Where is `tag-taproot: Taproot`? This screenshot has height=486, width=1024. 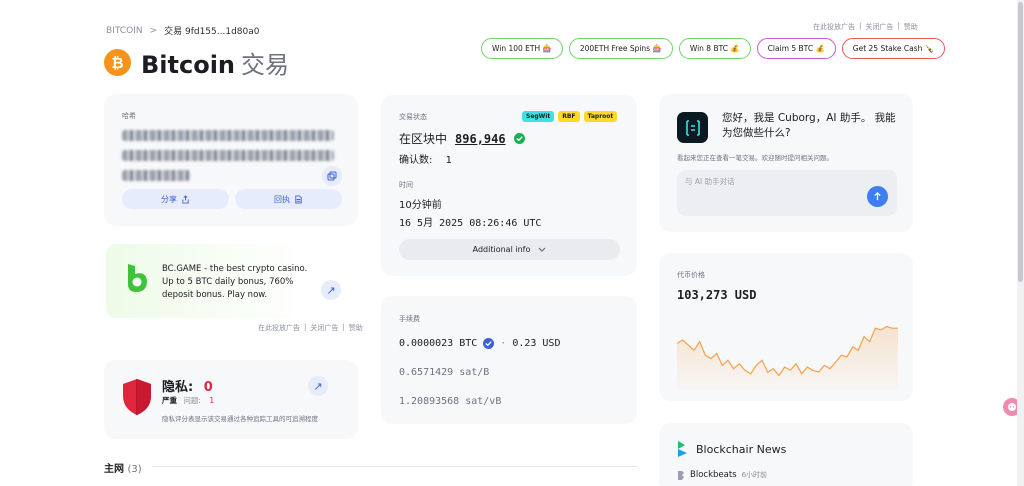
tag-taproot: Taproot is located at coordinates (600, 116).